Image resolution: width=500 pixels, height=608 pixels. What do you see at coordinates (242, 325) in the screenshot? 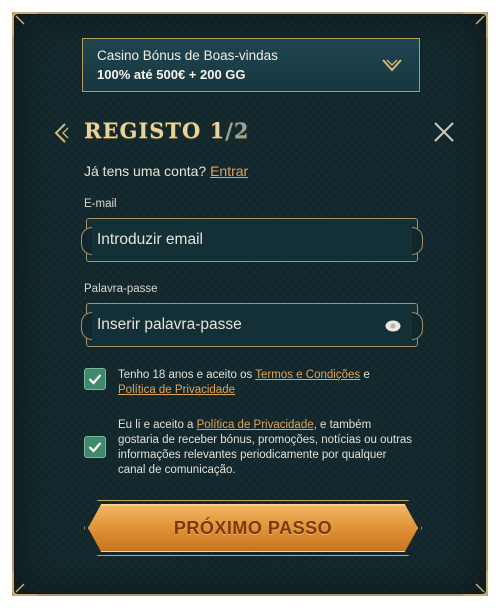
I see `password-field` at bounding box center [242, 325].